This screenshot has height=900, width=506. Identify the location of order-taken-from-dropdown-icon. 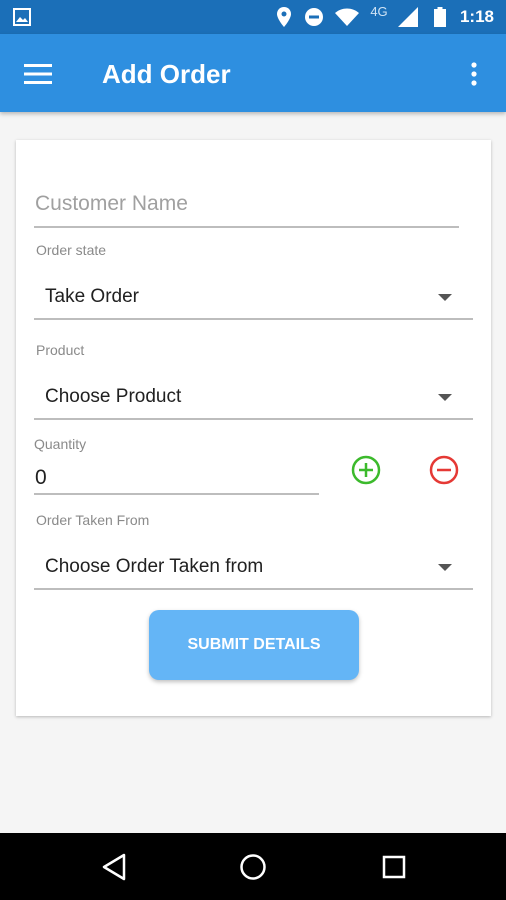
(445, 567).